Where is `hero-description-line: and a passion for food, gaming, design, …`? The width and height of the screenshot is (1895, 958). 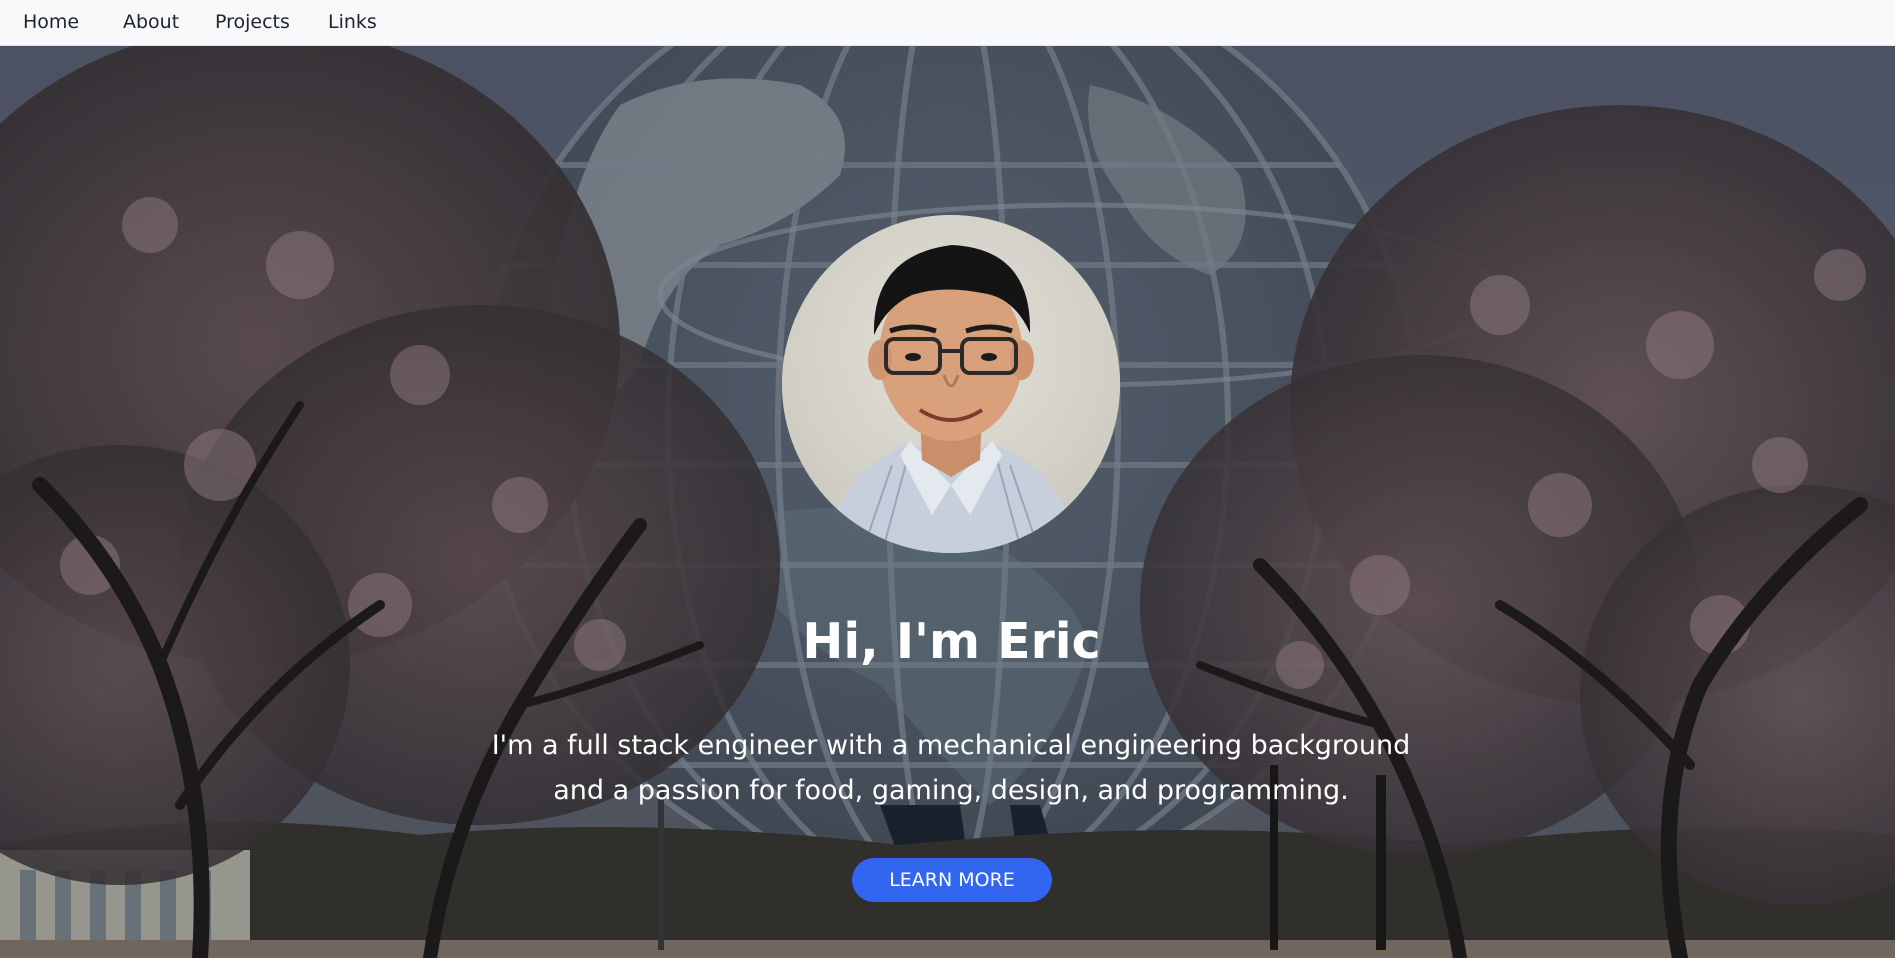
hero-description-line: and a passion for food, gaming, design, … is located at coordinates (951, 790).